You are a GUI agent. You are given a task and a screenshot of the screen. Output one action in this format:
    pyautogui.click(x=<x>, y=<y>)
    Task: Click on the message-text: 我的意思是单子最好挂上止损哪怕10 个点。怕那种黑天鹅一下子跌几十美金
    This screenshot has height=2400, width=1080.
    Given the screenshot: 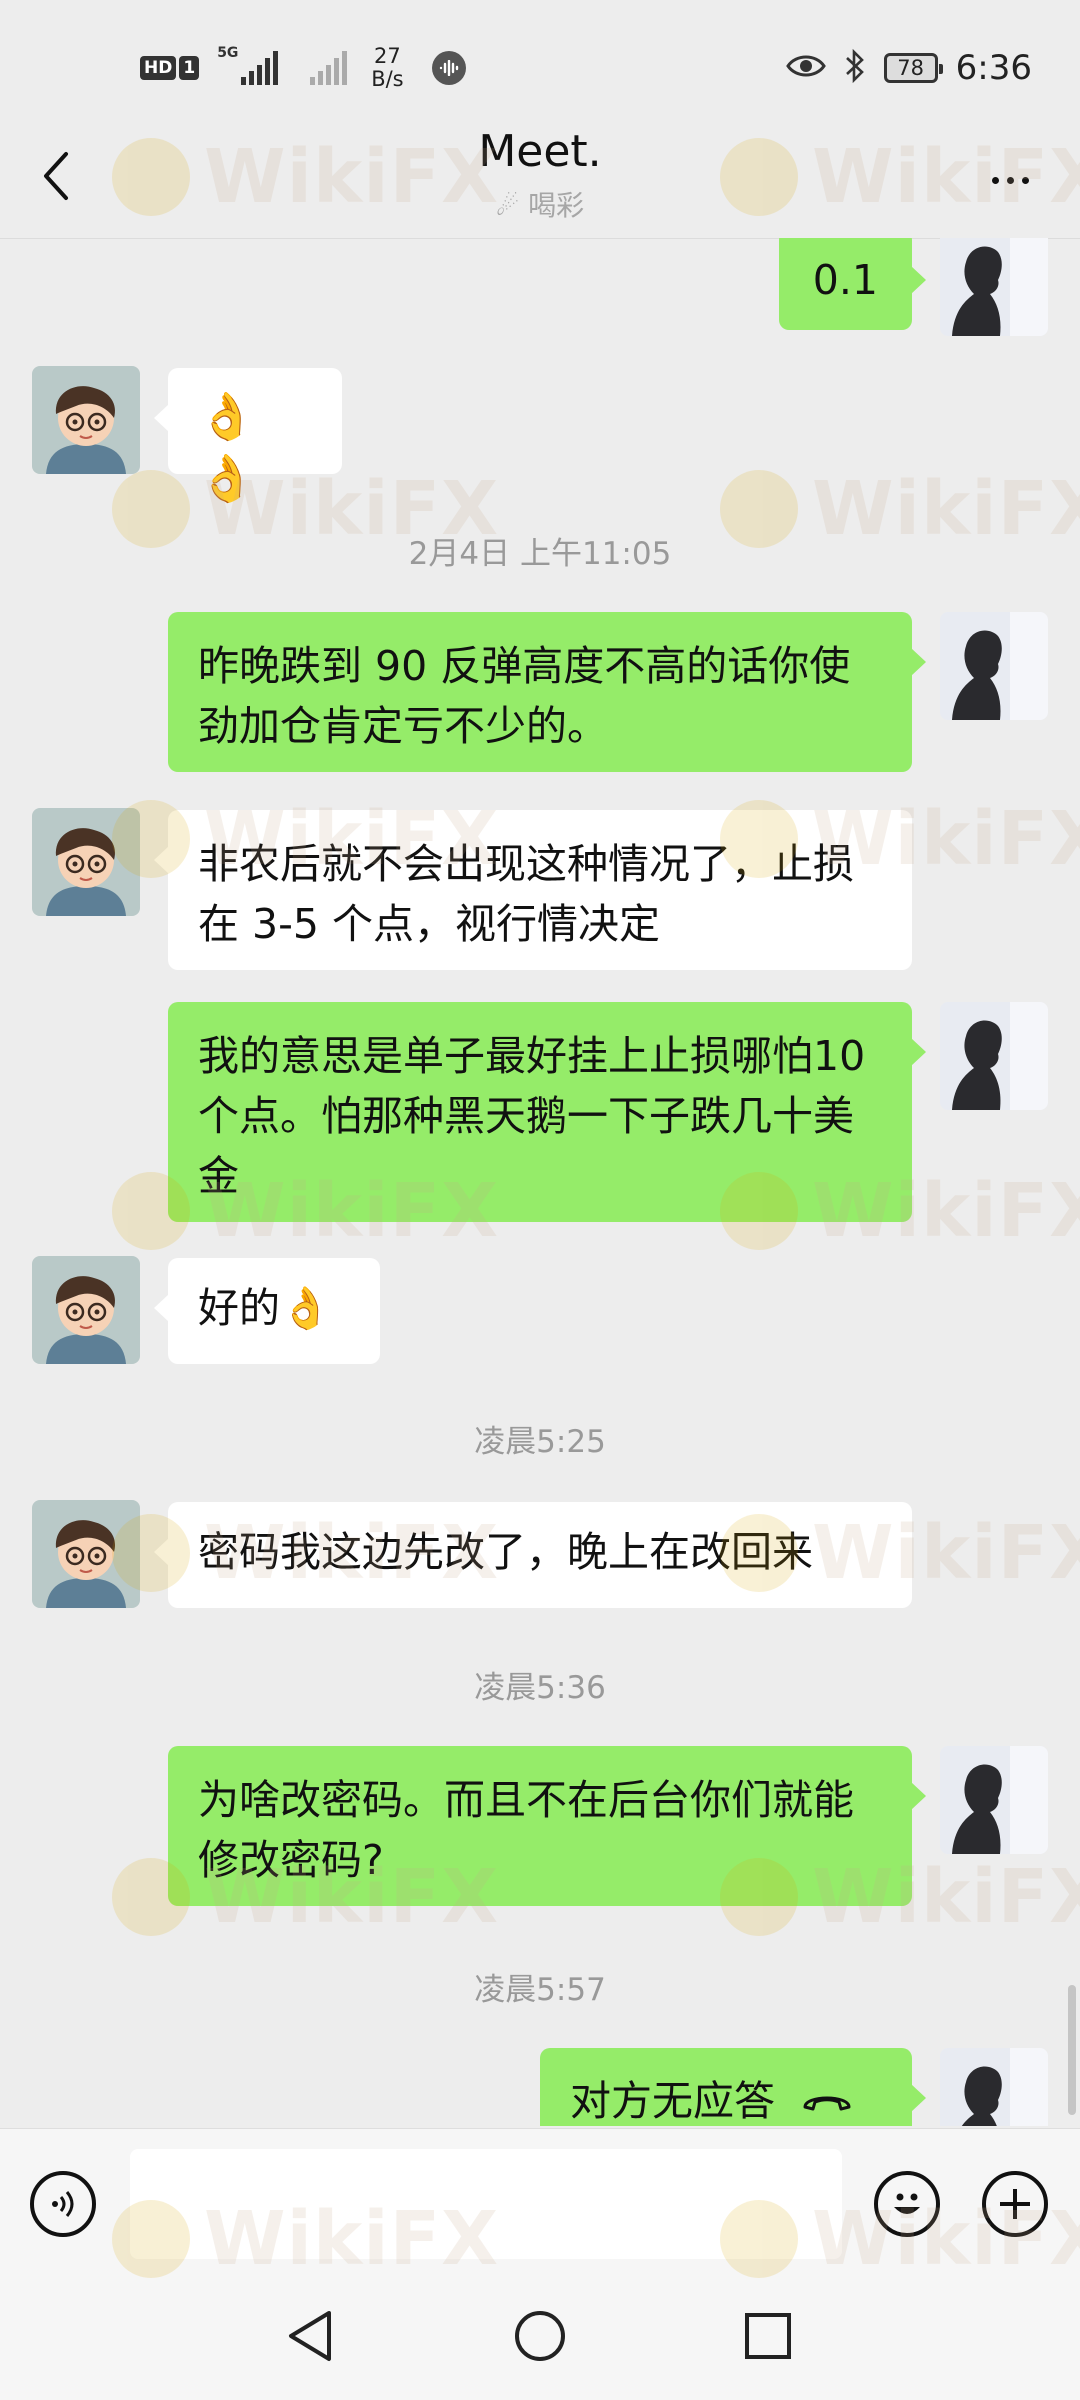 What is the action you would take?
    pyautogui.click(x=532, y=1116)
    